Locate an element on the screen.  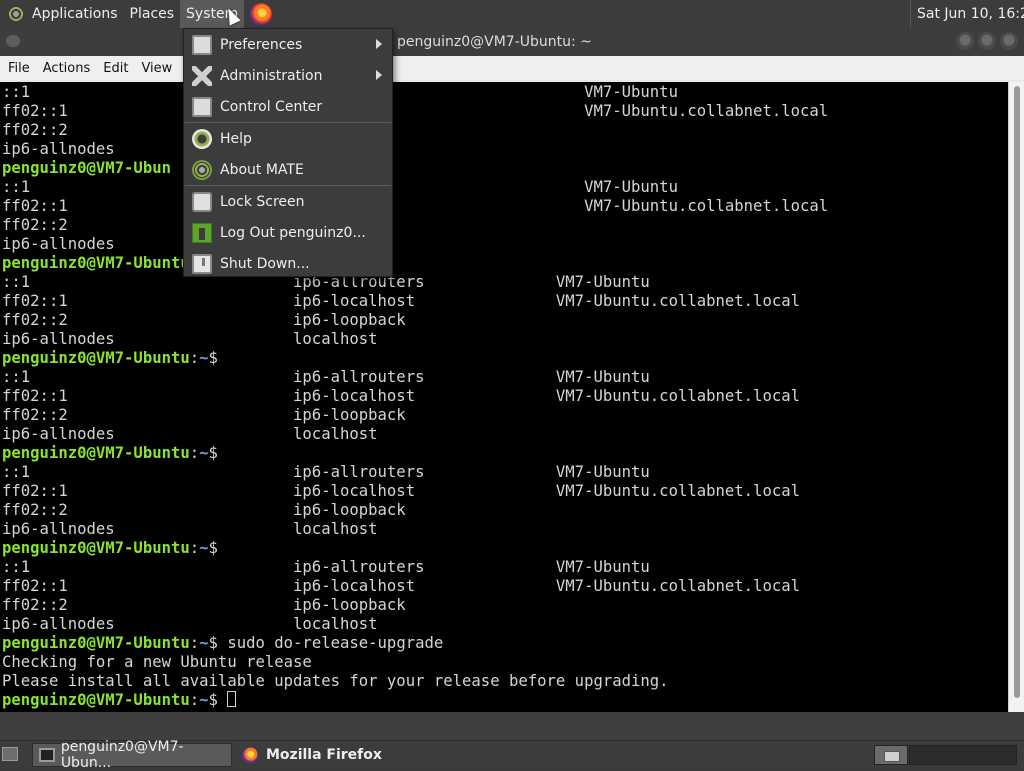
control-center-icon is located at coordinates (202, 107).